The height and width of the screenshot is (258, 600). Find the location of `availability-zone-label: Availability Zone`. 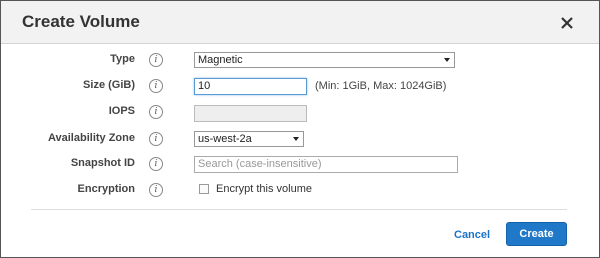

availability-zone-label: Availability Zone is located at coordinates (91, 138).